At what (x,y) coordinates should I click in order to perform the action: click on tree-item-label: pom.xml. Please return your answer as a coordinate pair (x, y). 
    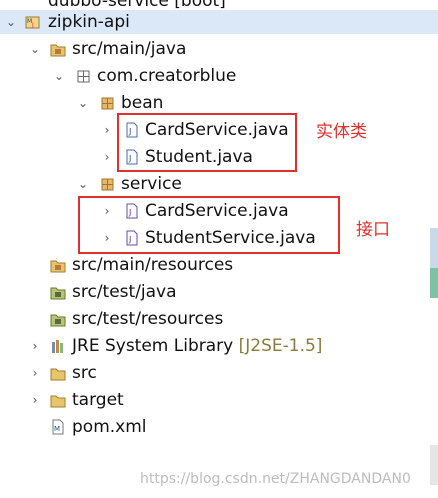
    Looking at the image, I should click on (109, 427).